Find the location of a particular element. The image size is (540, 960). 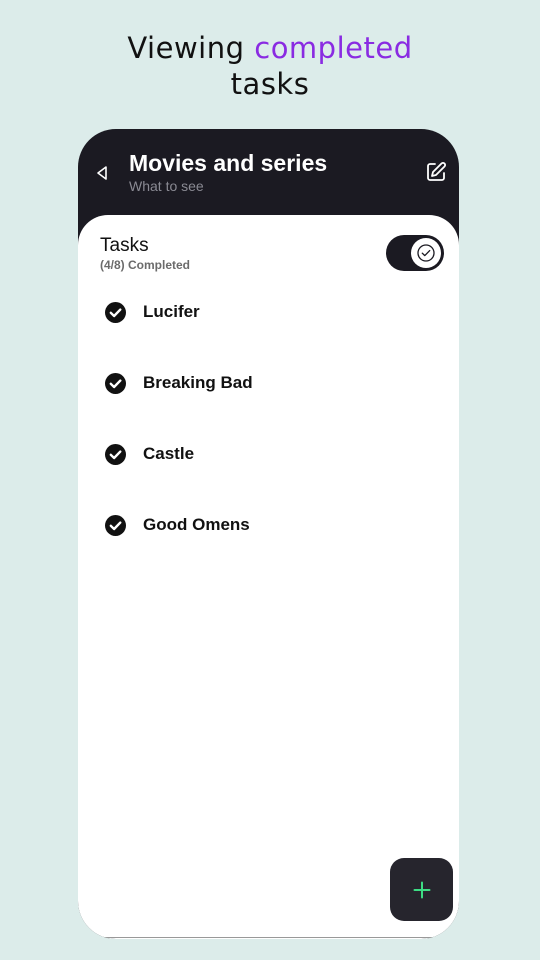

add-task-button is located at coordinates (421, 889).